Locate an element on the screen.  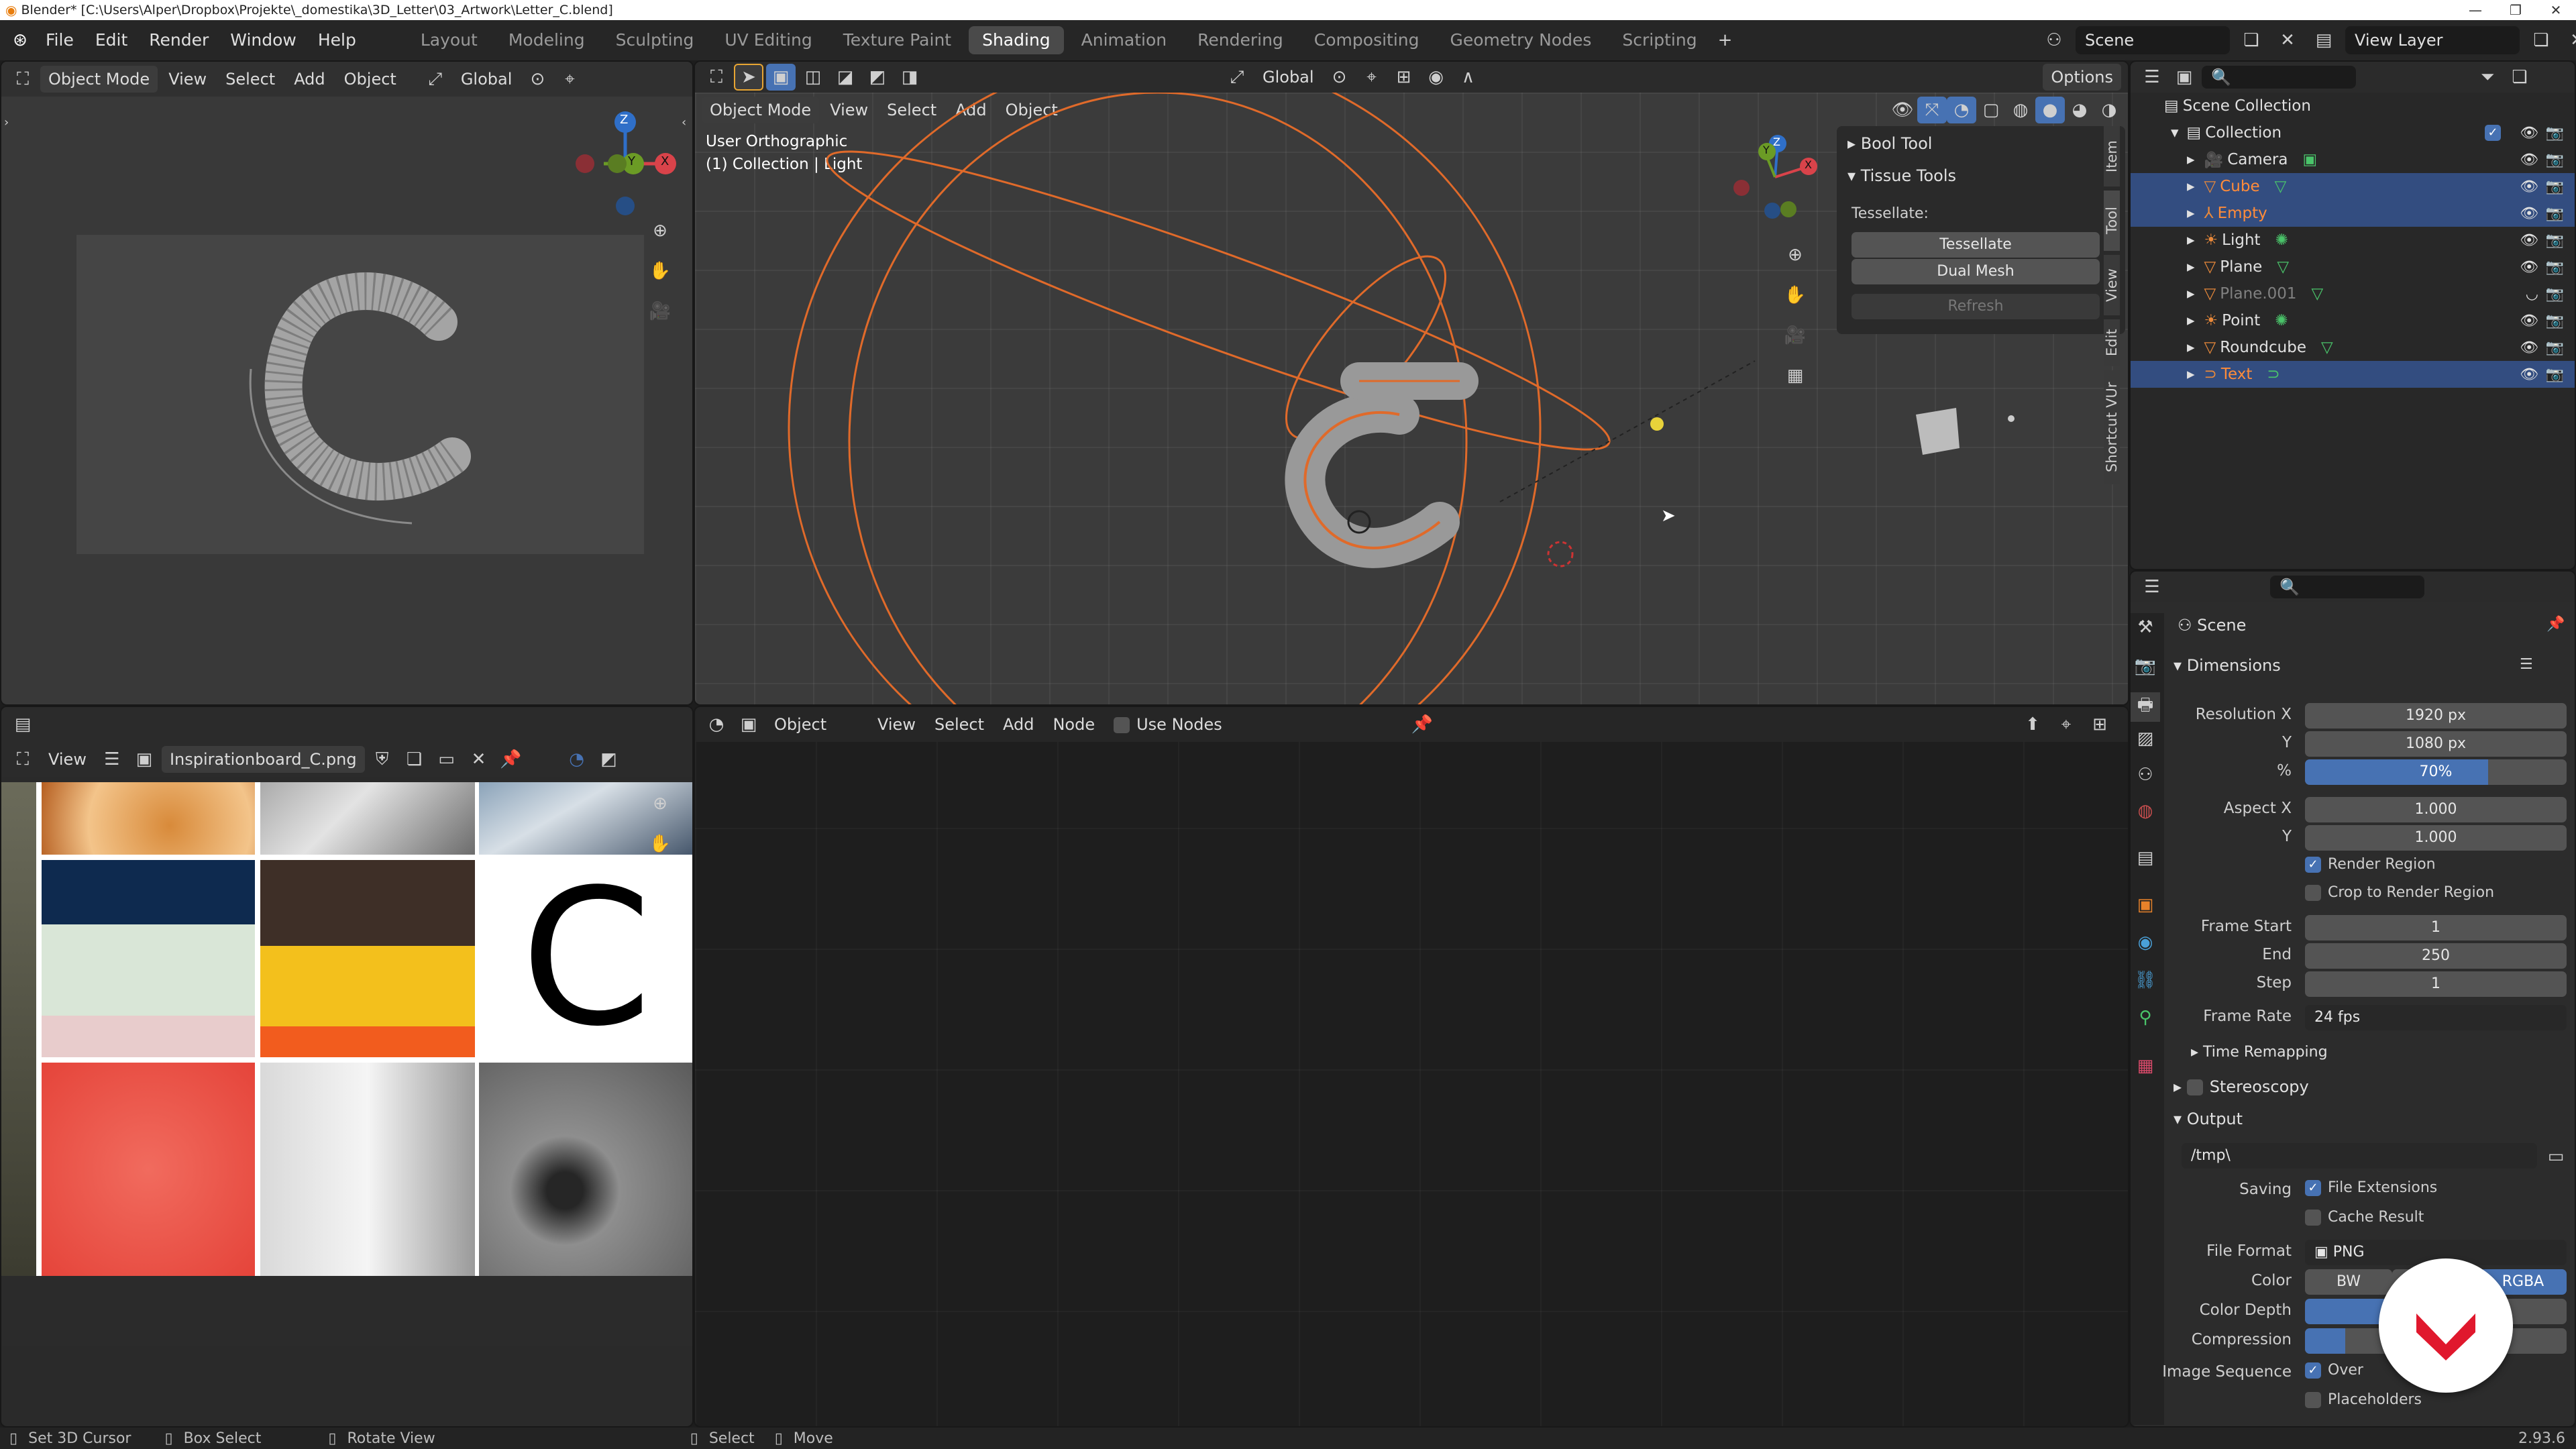
output-panel: ▾ Output is located at coordinates (2208, 1119).